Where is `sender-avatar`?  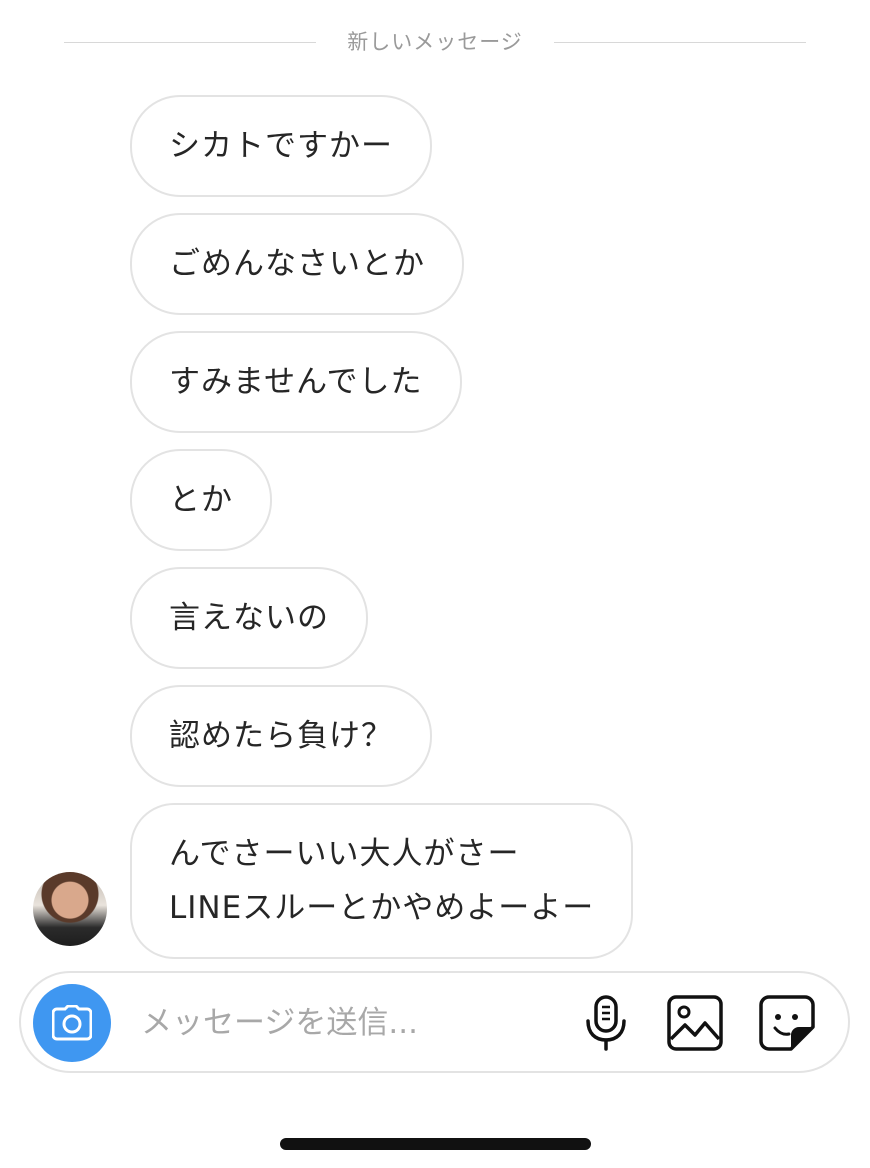
sender-avatar is located at coordinates (70, 909).